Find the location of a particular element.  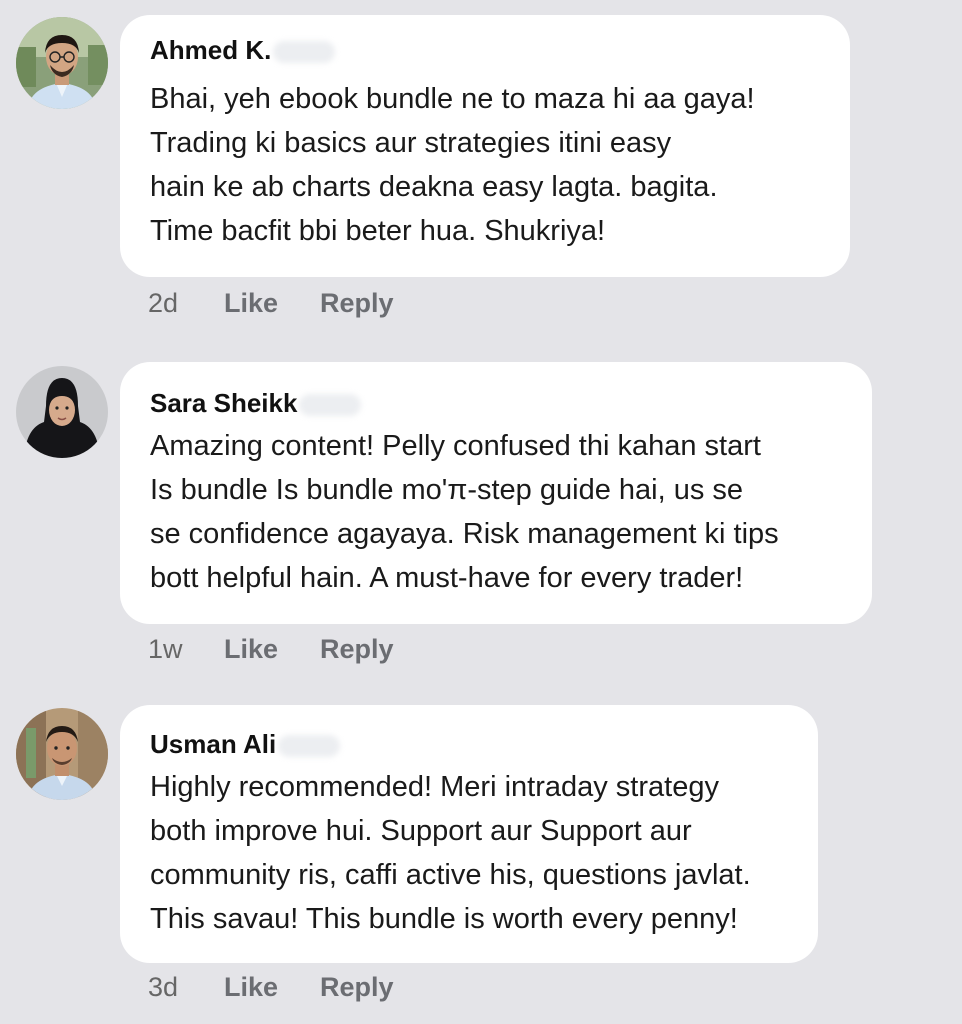

comment-actions: 3d Like Reply is located at coordinates (271, 987).